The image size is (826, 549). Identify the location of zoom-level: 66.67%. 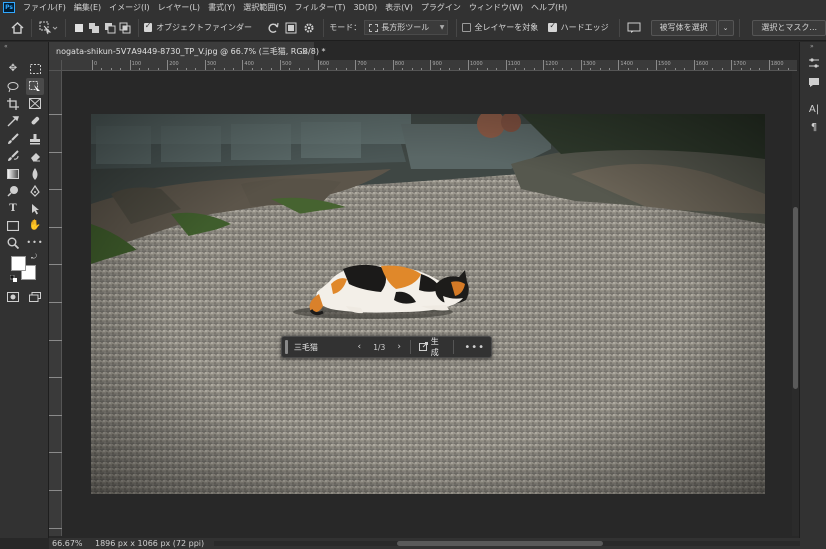
(69, 543).